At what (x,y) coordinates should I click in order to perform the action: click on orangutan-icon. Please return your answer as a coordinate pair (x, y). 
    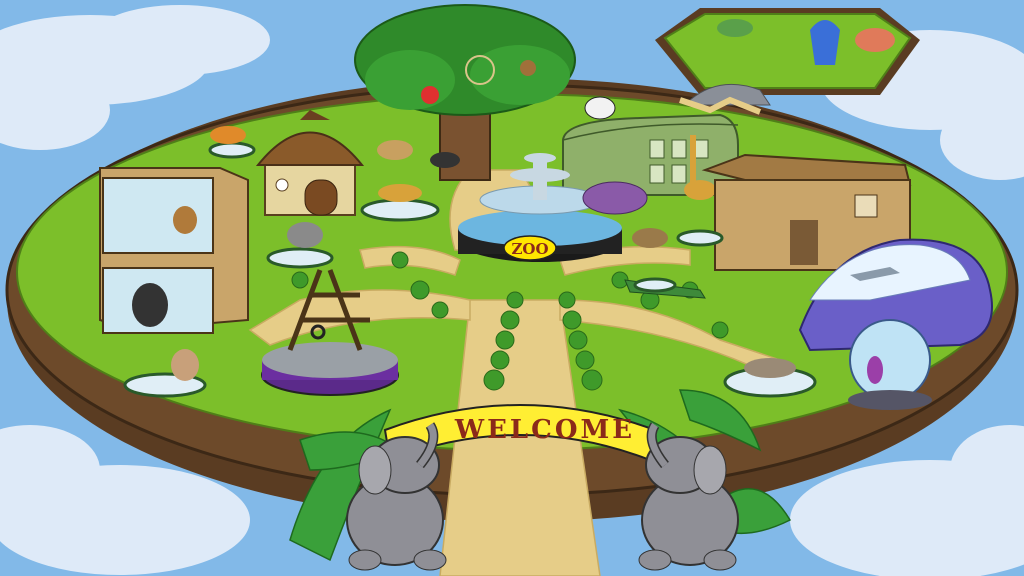
    Looking at the image, I should click on (185, 220).